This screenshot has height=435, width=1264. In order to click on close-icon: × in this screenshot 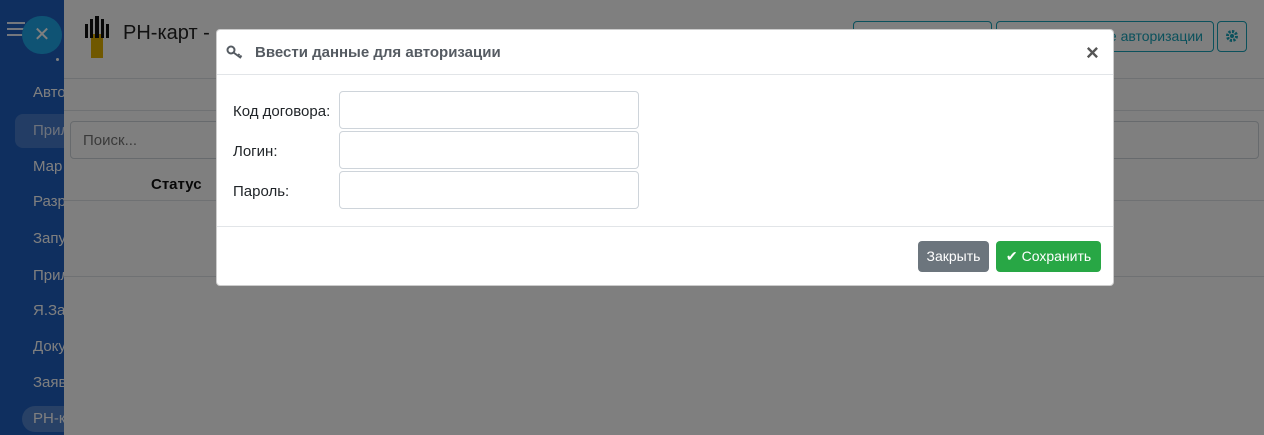, I will do `click(1092, 53)`.